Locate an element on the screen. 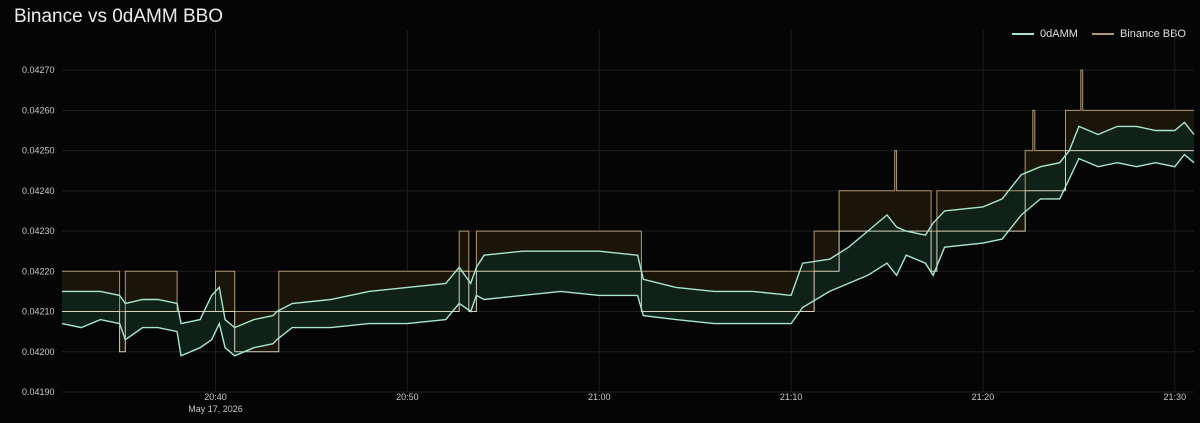  y-tick-label: 0.04240 is located at coordinates (38, 191).